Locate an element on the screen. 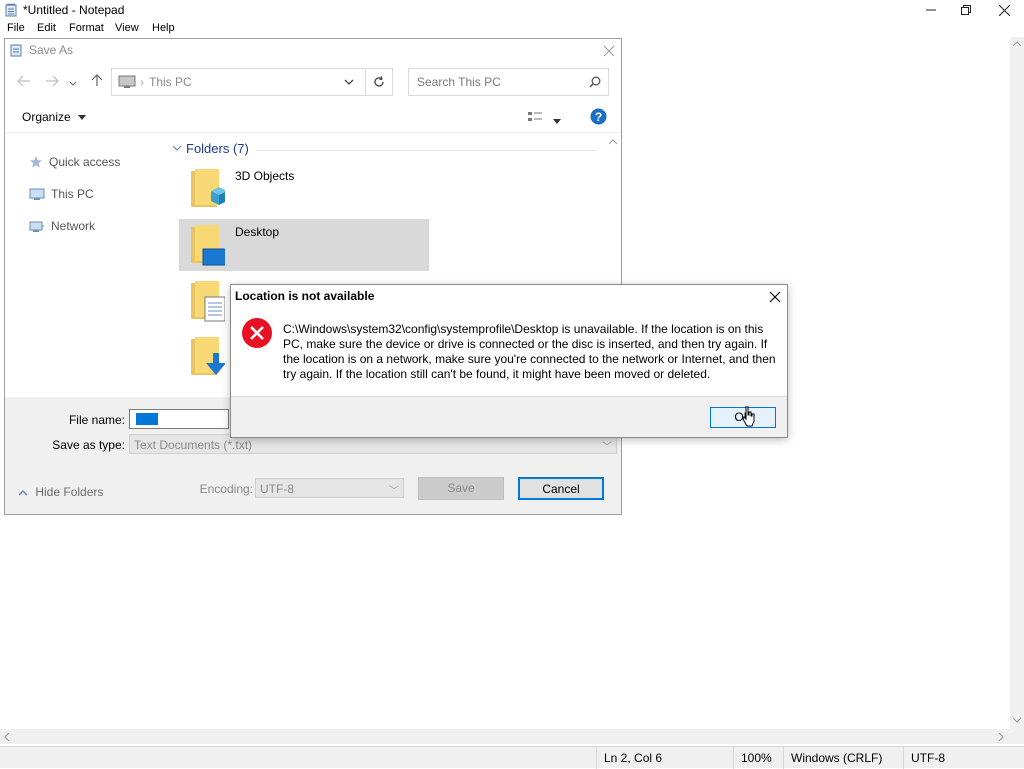 This screenshot has width=1024, height=769. address-bar: › This PC is located at coordinates (251, 82).